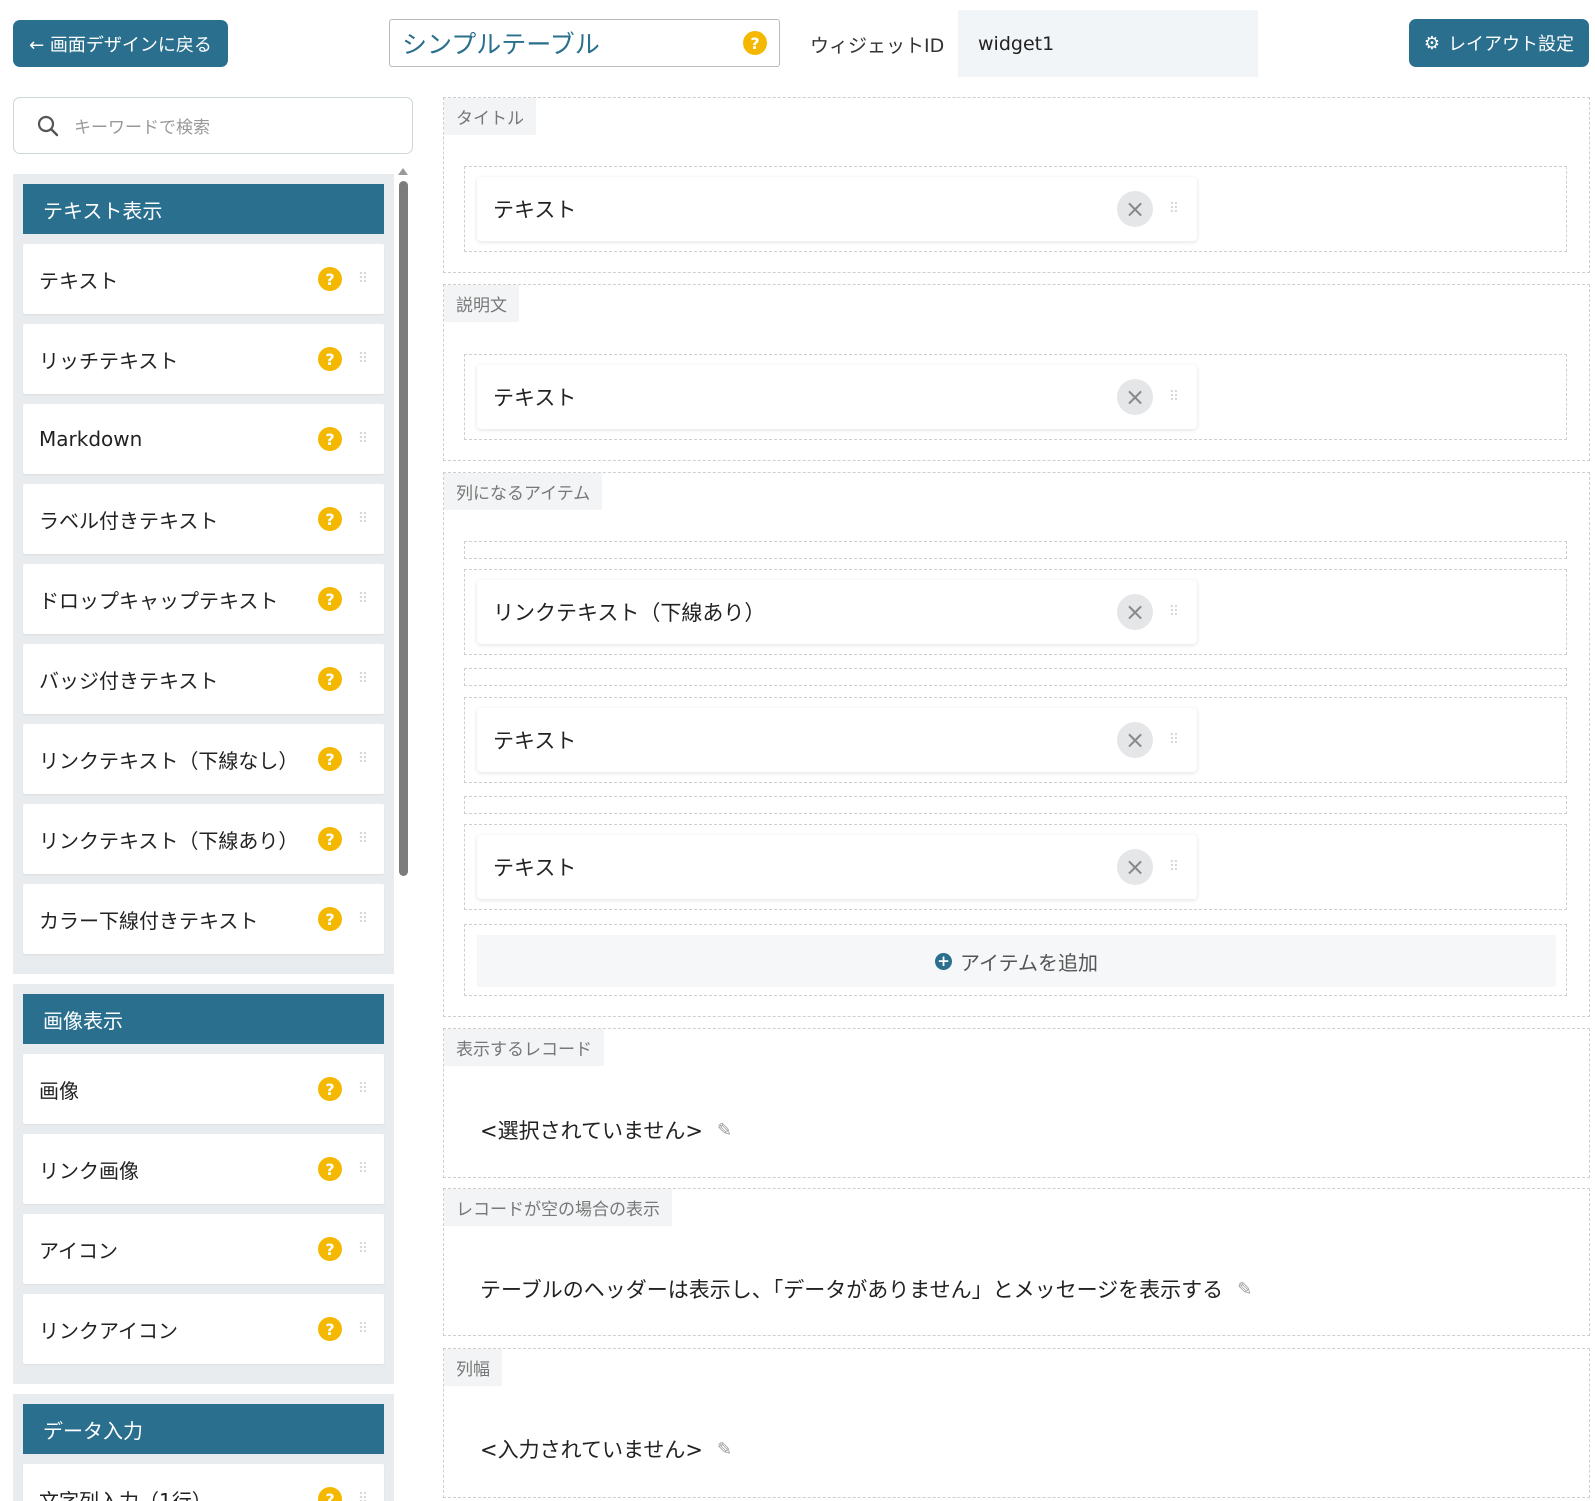  I want to click on palette-scrollbar, so click(403, 528).